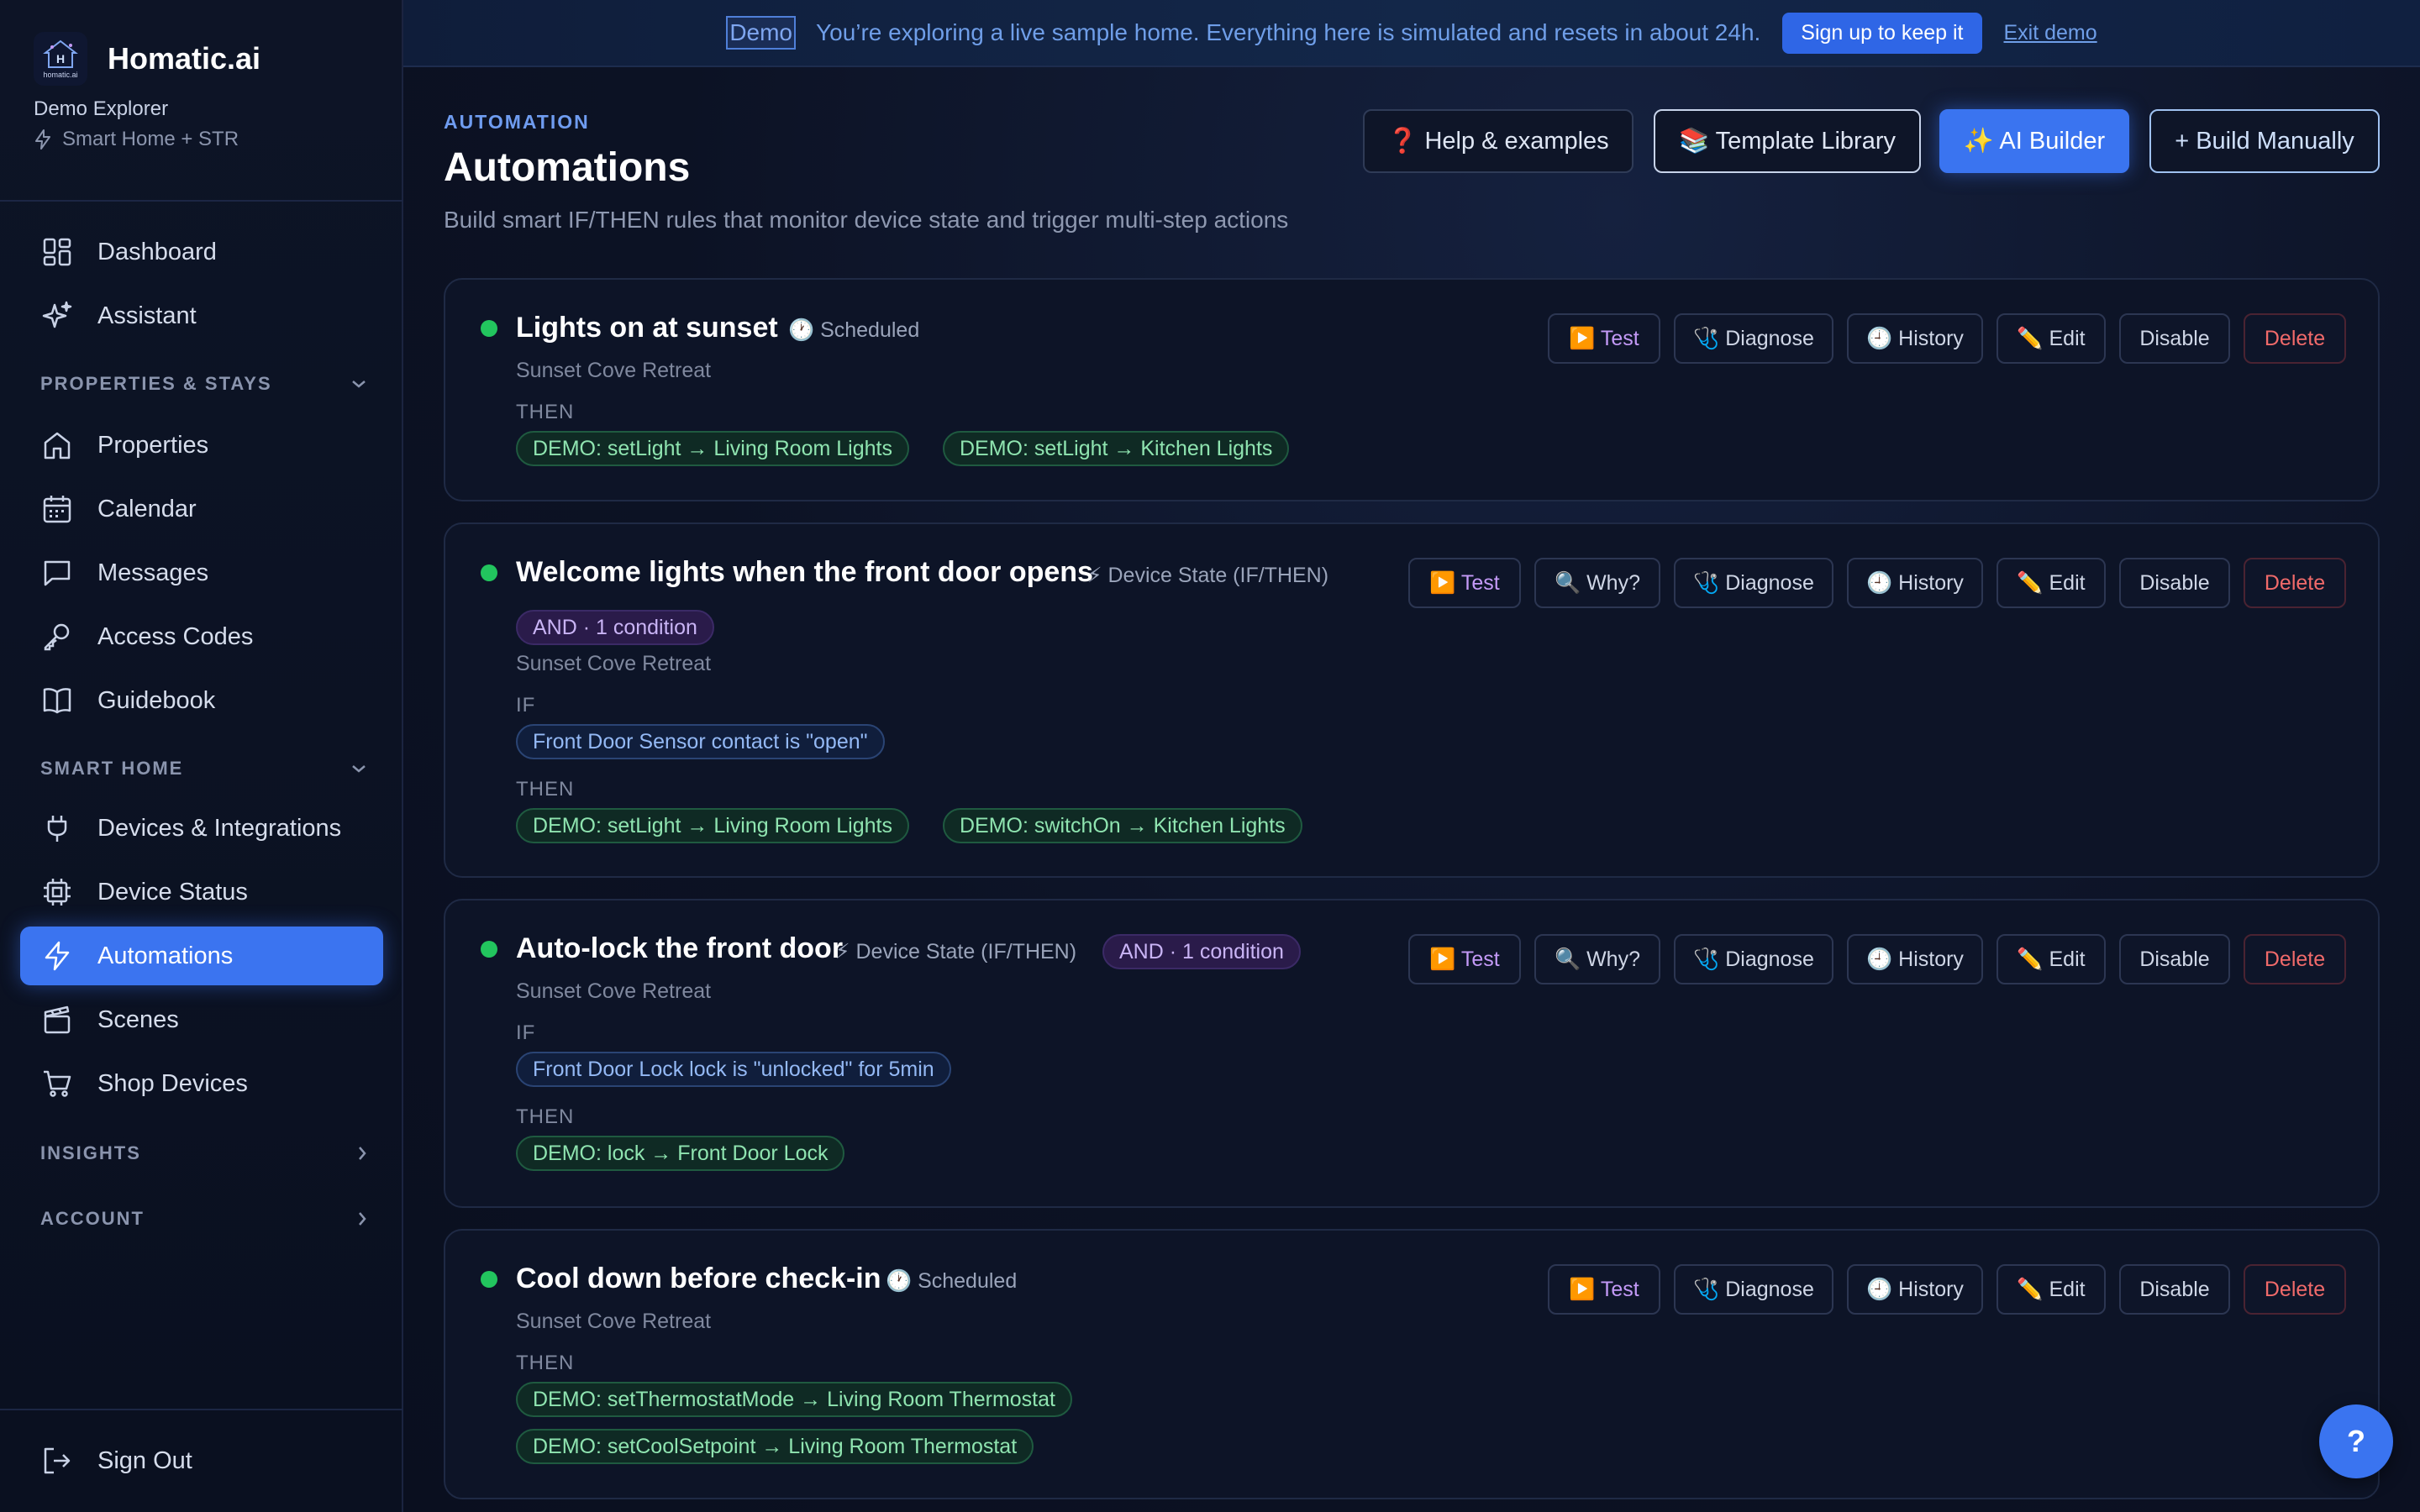 This screenshot has height=1512, width=2420. What do you see at coordinates (202, 509) in the screenshot?
I see `sidebar-item-calendar: Calendar` at bounding box center [202, 509].